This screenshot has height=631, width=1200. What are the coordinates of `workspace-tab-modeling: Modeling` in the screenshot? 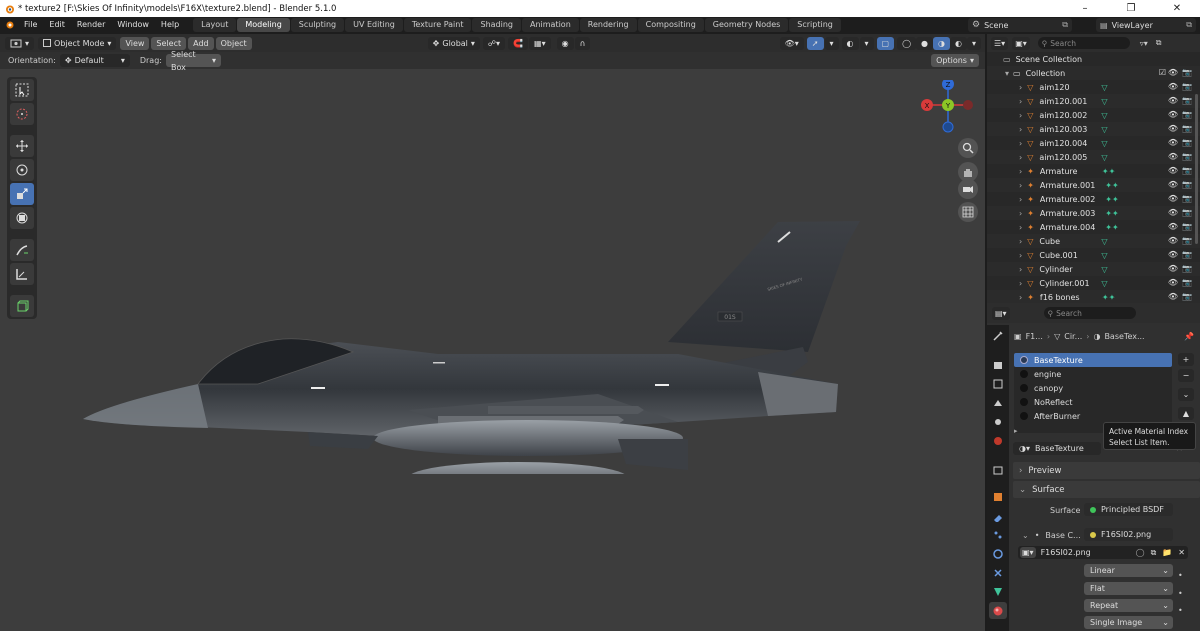 It's located at (263, 25).